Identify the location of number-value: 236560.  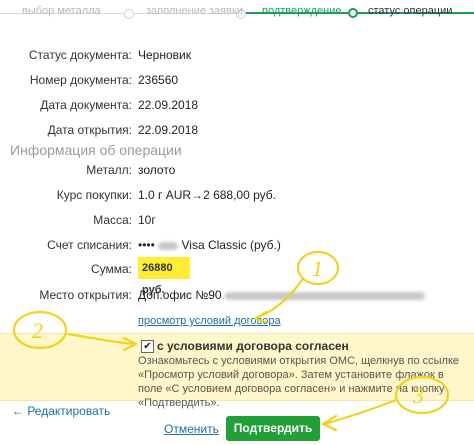
(158, 80).